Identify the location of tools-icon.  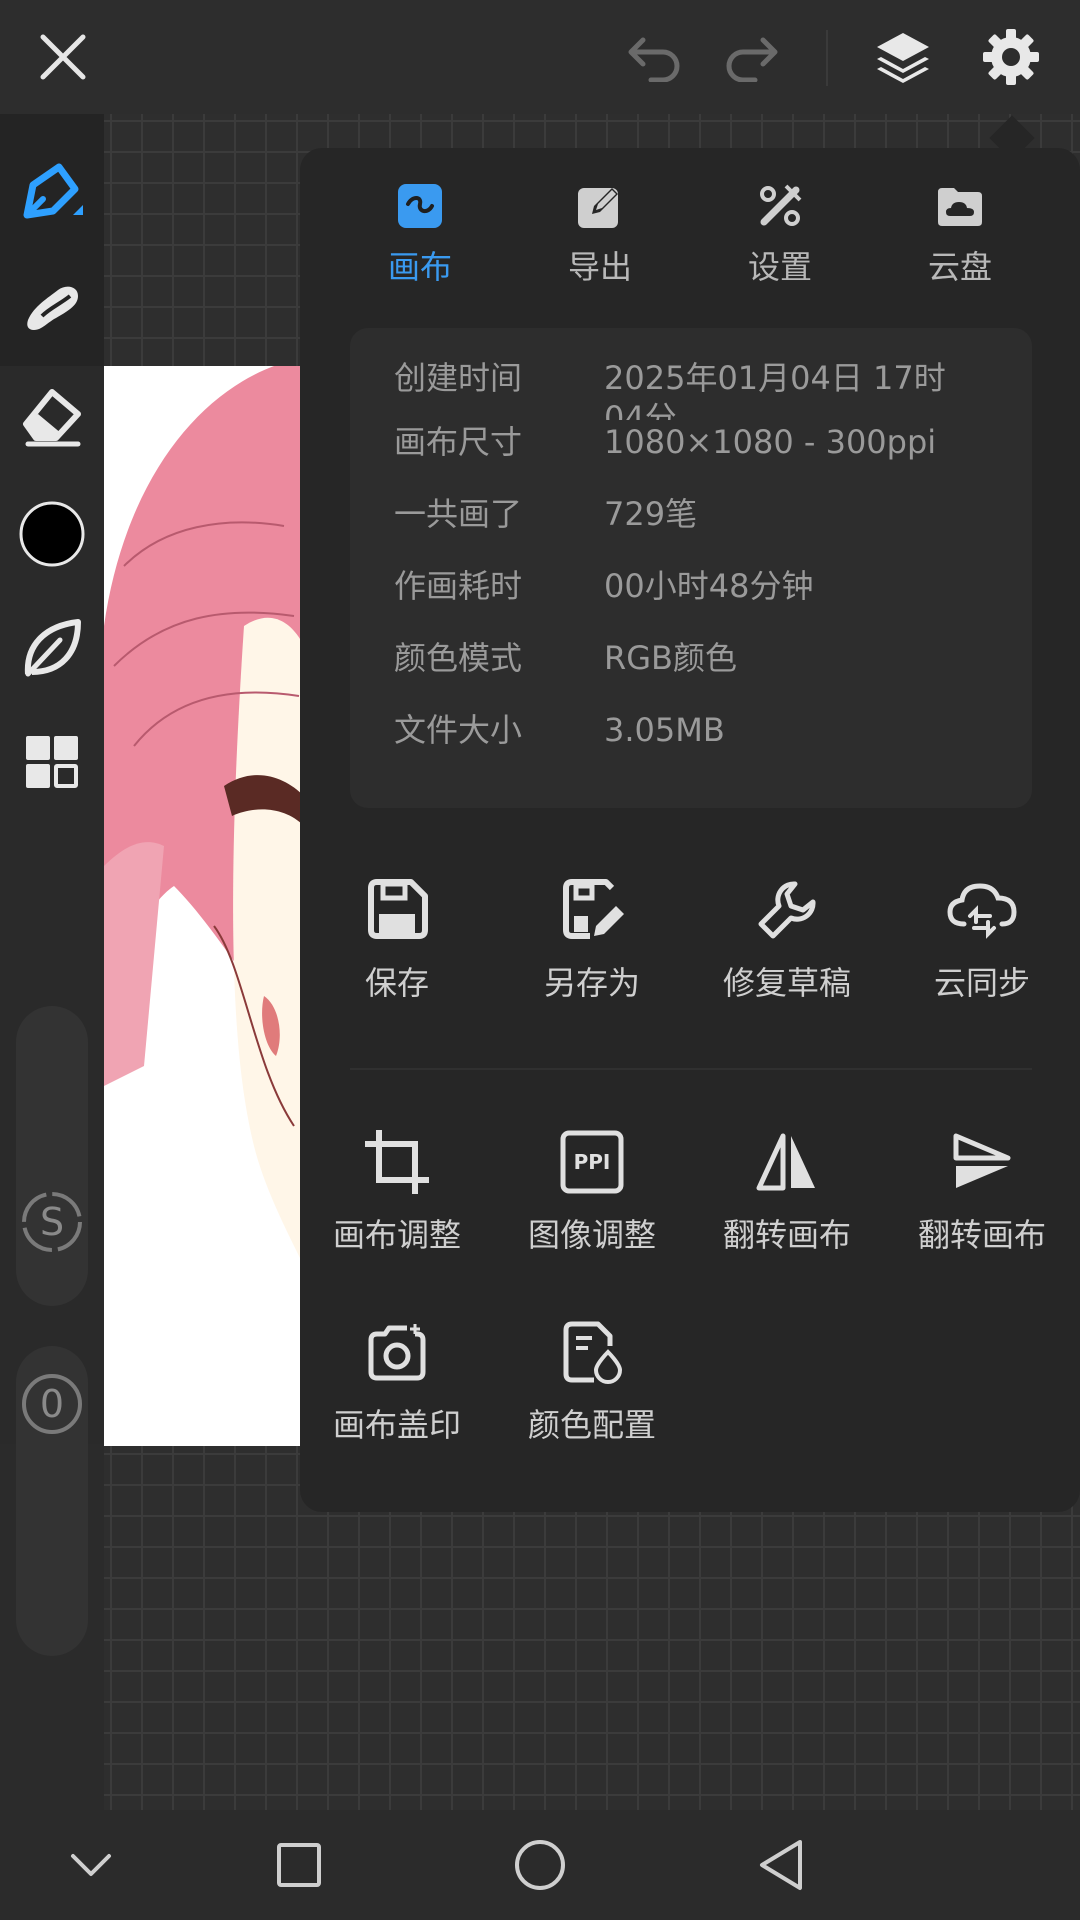
(780, 206).